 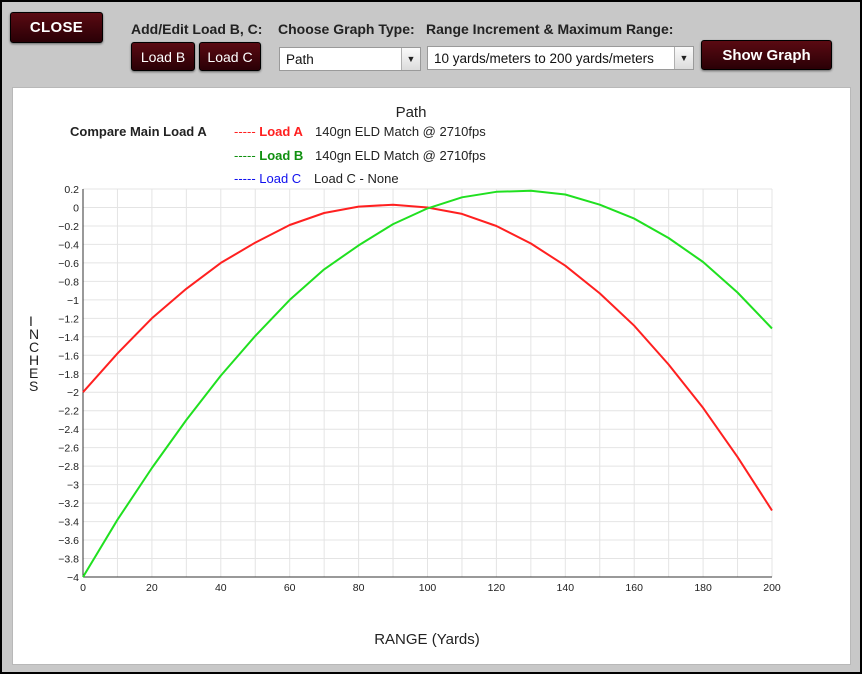 What do you see at coordinates (71, 190) in the screenshot?
I see `y-tick-label: 0.2` at bounding box center [71, 190].